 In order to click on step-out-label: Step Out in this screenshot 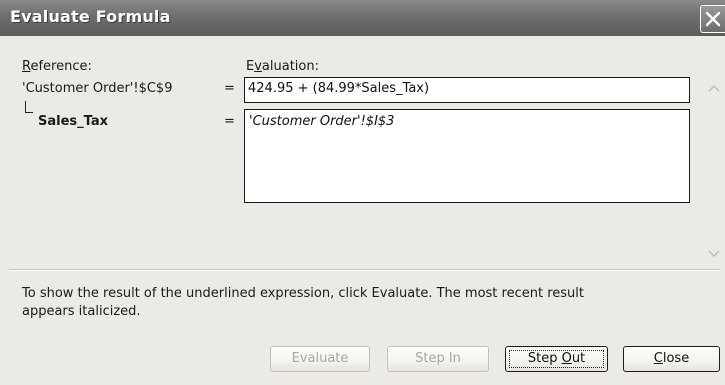, I will do `click(556, 358)`.